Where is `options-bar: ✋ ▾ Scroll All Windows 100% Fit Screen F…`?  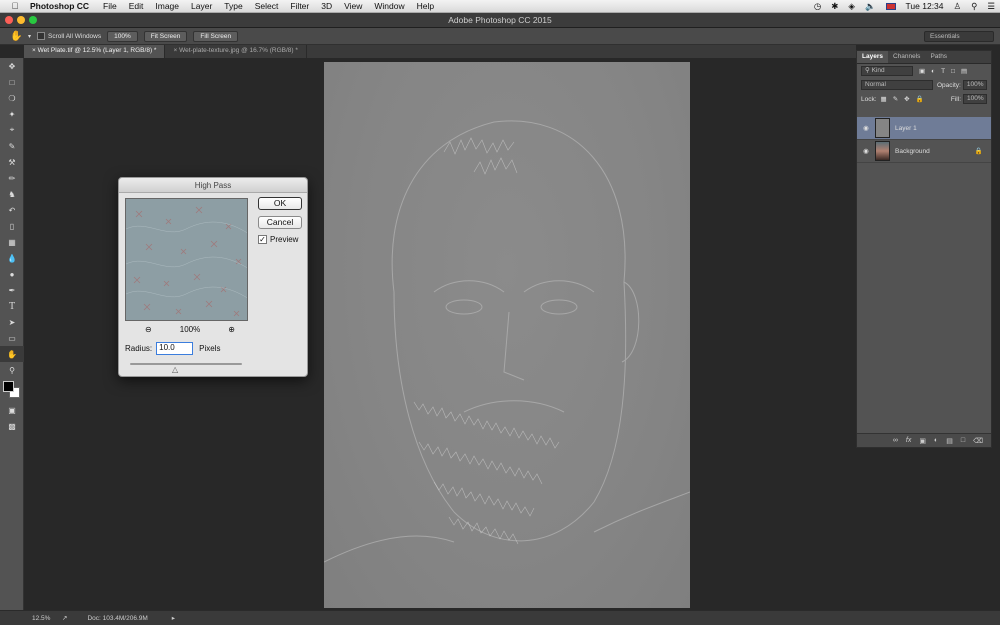
options-bar: ✋ ▾ Scroll All Windows 100% Fit Screen F… is located at coordinates (500, 36).